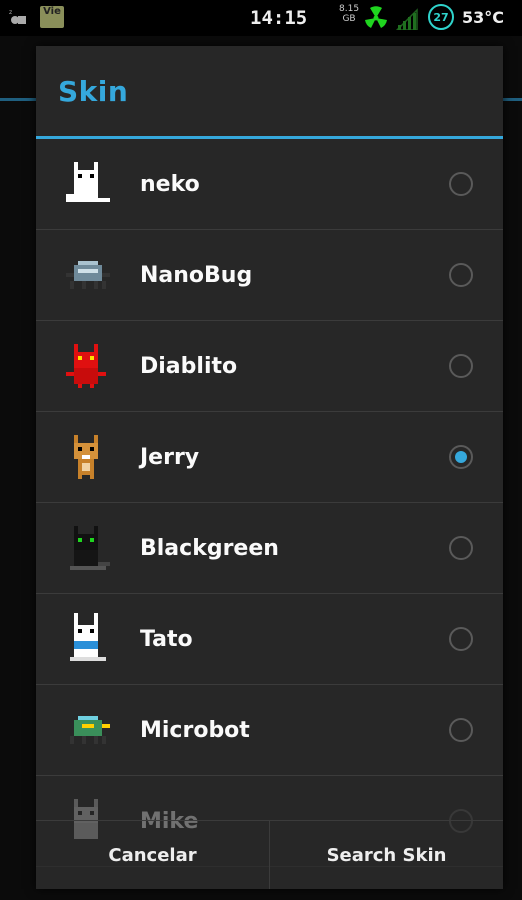 The height and width of the screenshot is (900, 522). What do you see at coordinates (88, 730) in the screenshot?
I see `microbot-icon` at bounding box center [88, 730].